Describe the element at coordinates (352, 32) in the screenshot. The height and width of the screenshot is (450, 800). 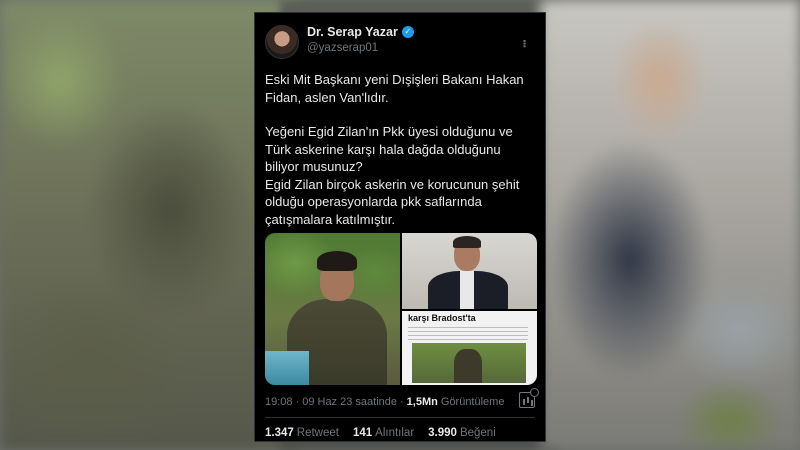
I see `author-display-name: Dr. Serap Yazar` at that location.